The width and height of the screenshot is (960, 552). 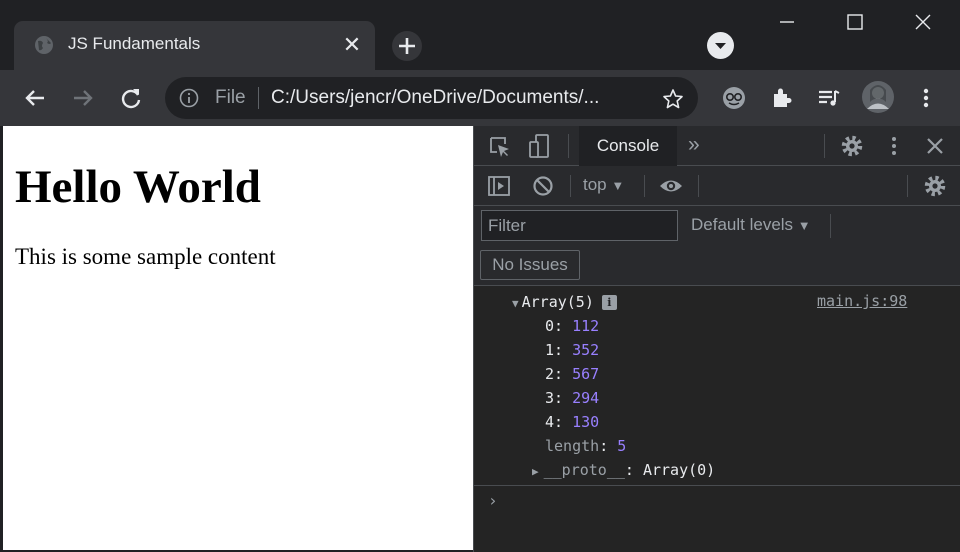 What do you see at coordinates (595, 184) in the screenshot?
I see `context-value: top` at bounding box center [595, 184].